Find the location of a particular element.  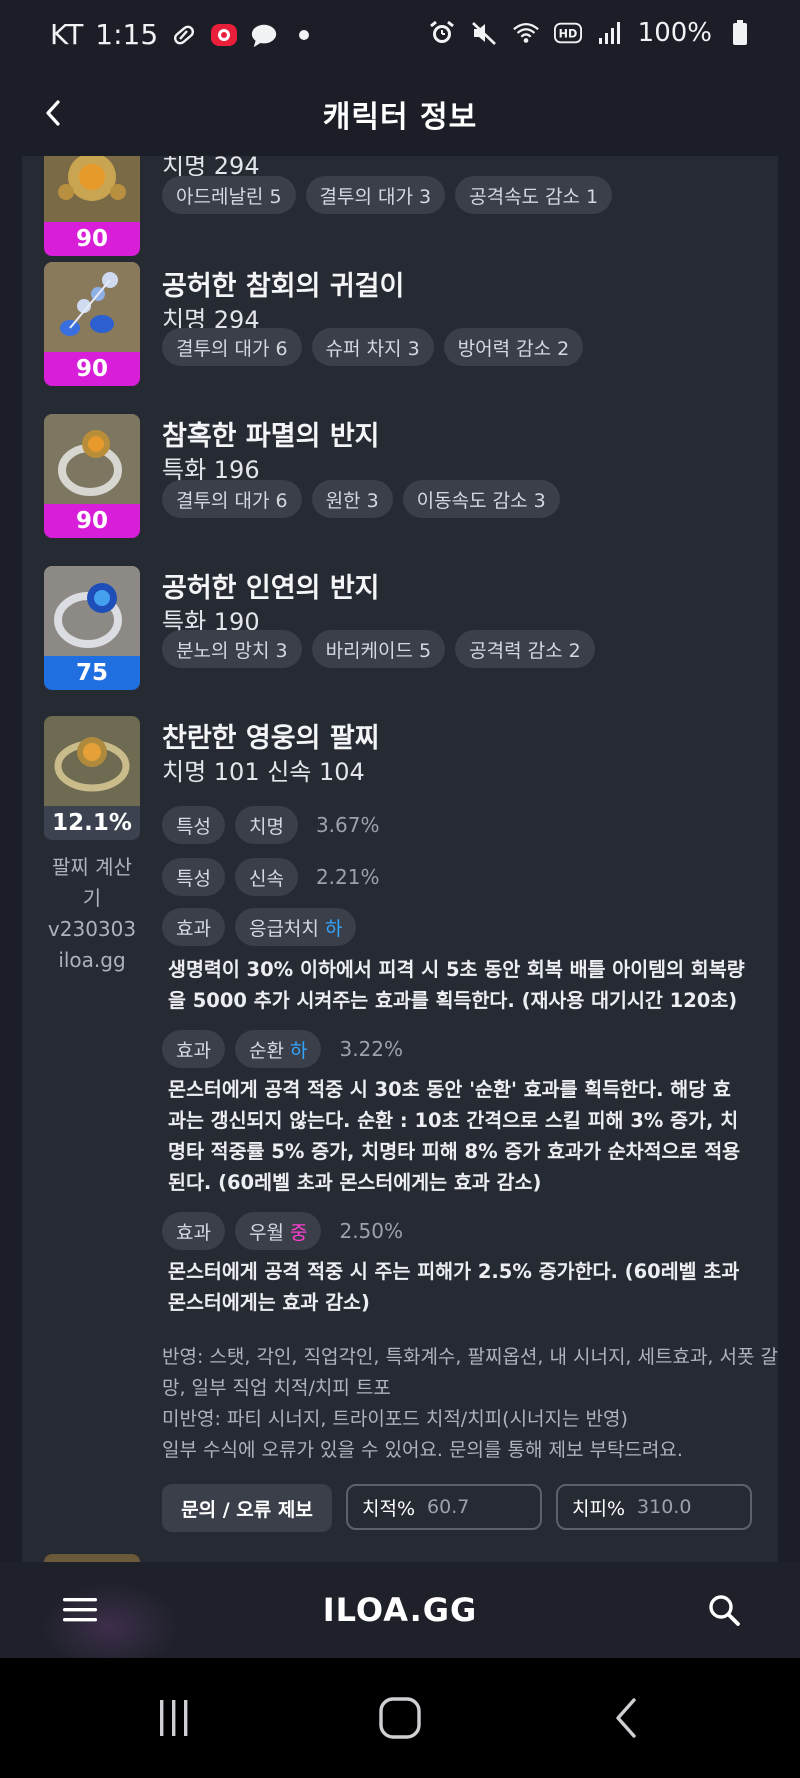

home-button is located at coordinates (400, 1718).